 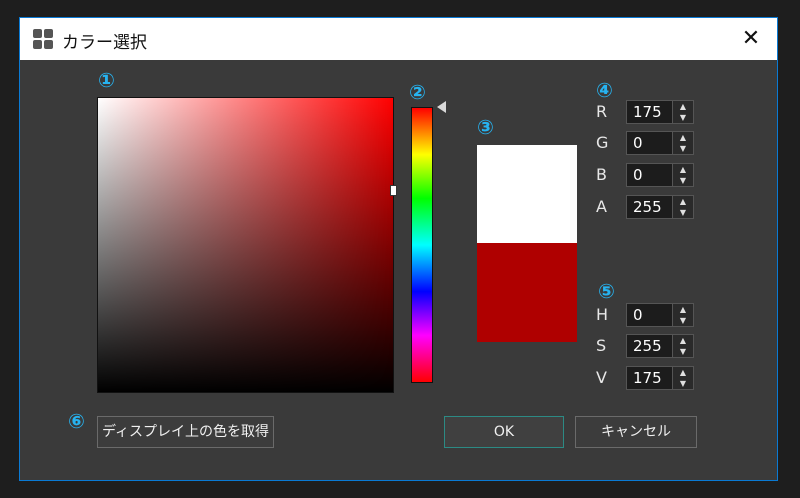 What do you see at coordinates (683, 201) in the screenshot?
I see `a-increment-icon: ▲` at bounding box center [683, 201].